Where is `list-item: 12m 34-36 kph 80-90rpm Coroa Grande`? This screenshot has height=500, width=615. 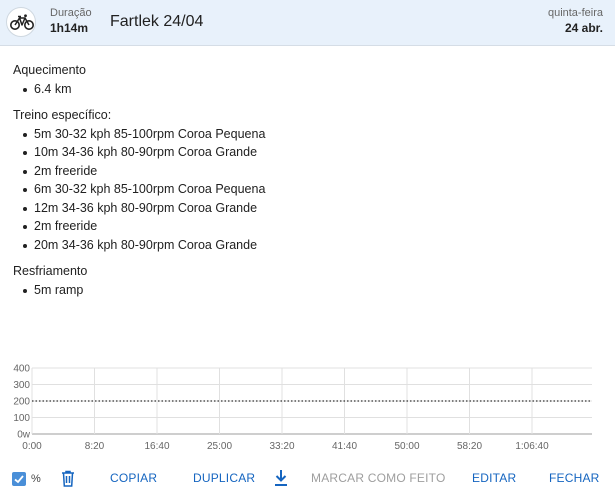
list-item: 12m 34-36 kph 80-90rpm Coroa Grande is located at coordinates (312, 208).